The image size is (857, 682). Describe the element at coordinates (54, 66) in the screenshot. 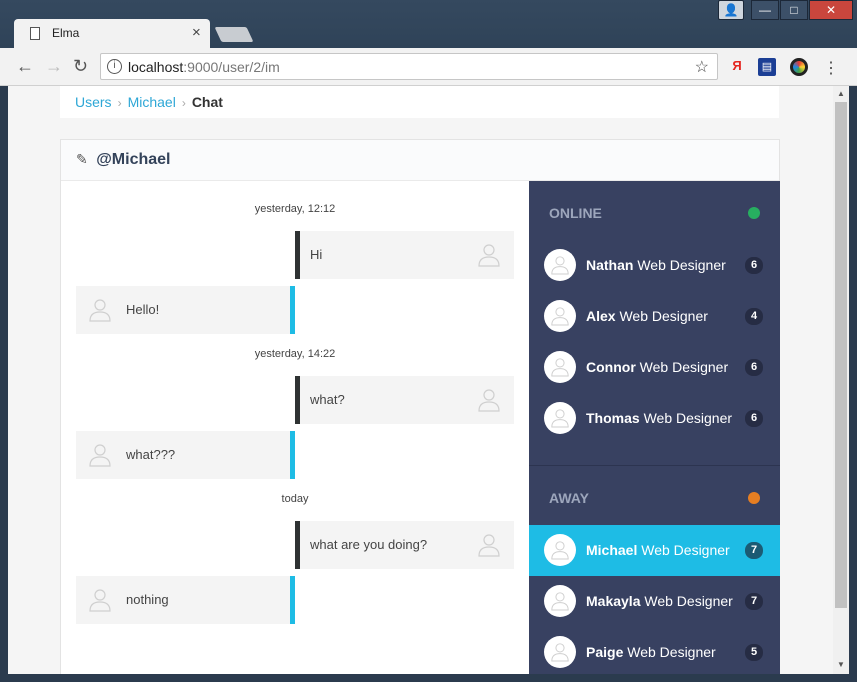

I see `forward-arrow-icon: →` at that location.